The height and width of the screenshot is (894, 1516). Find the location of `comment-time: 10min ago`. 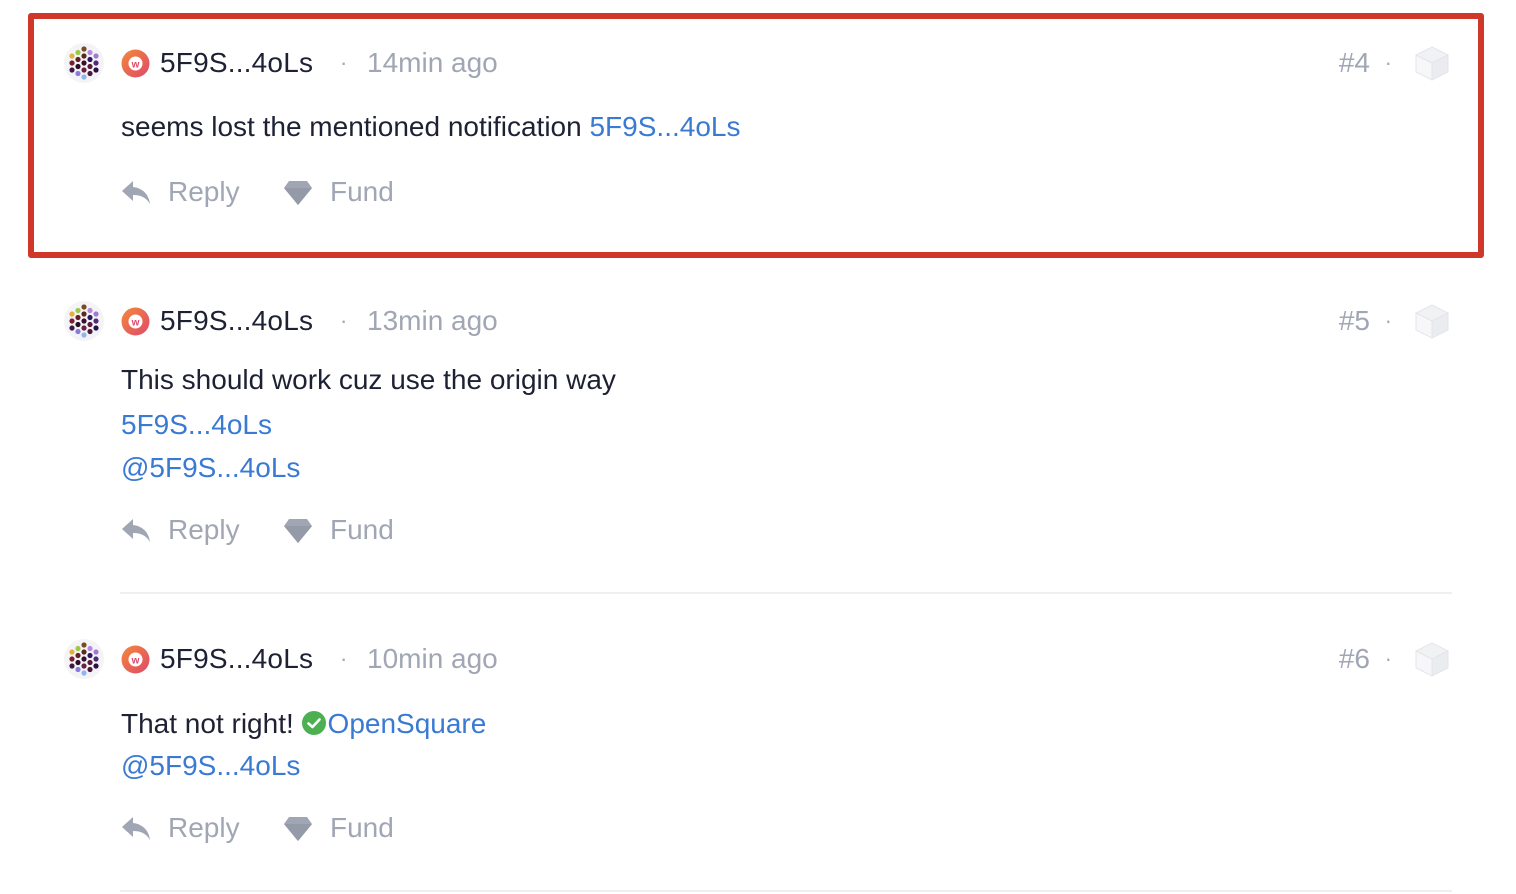

comment-time: 10min ago is located at coordinates (432, 658).